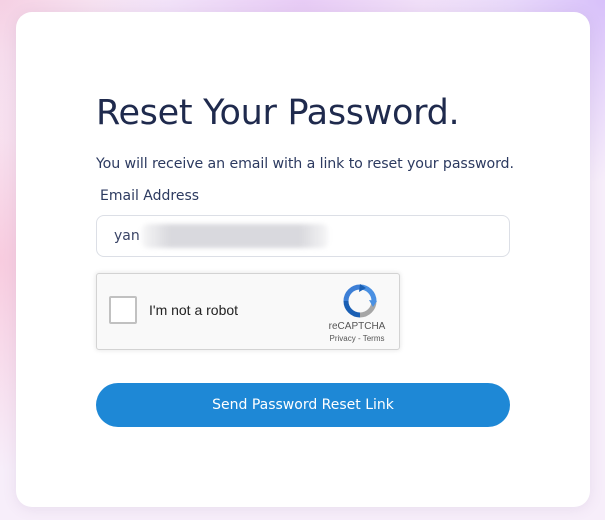  Describe the element at coordinates (360, 301) in the screenshot. I see `recaptcha-logo-icon` at that location.